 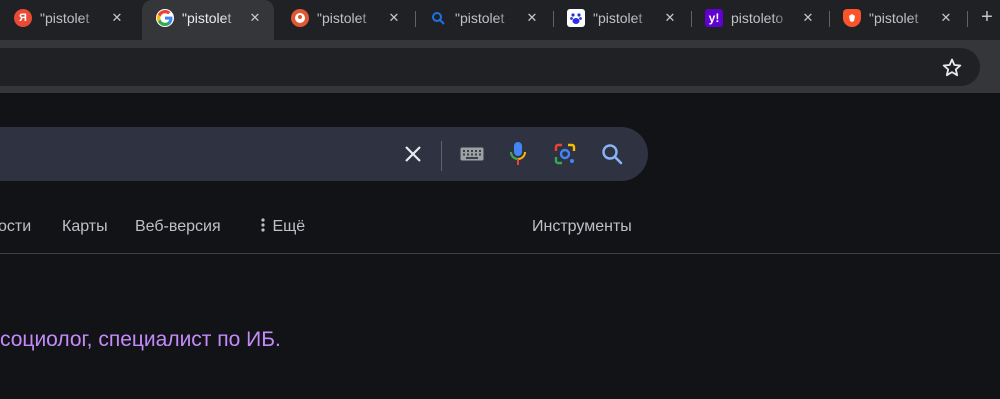 I want to click on tab-yahoo: y! pistoleto ✕, so click(x=760, y=18).